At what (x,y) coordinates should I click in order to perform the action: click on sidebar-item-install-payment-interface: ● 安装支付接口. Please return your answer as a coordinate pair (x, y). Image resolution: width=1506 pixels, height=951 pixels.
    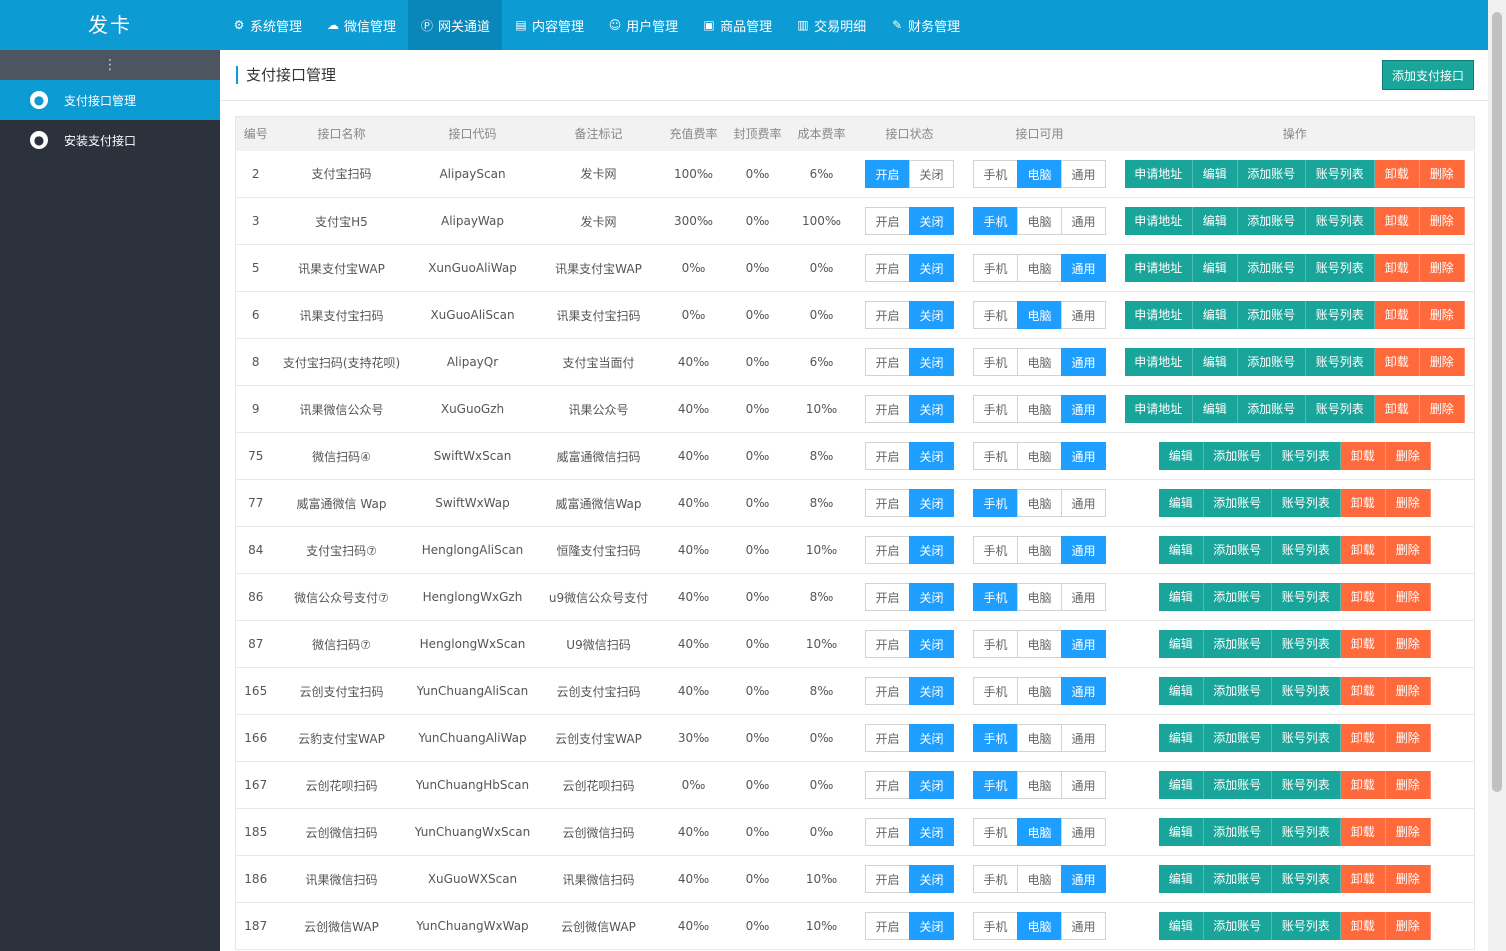
    Looking at the image, I should click on (110, 140).